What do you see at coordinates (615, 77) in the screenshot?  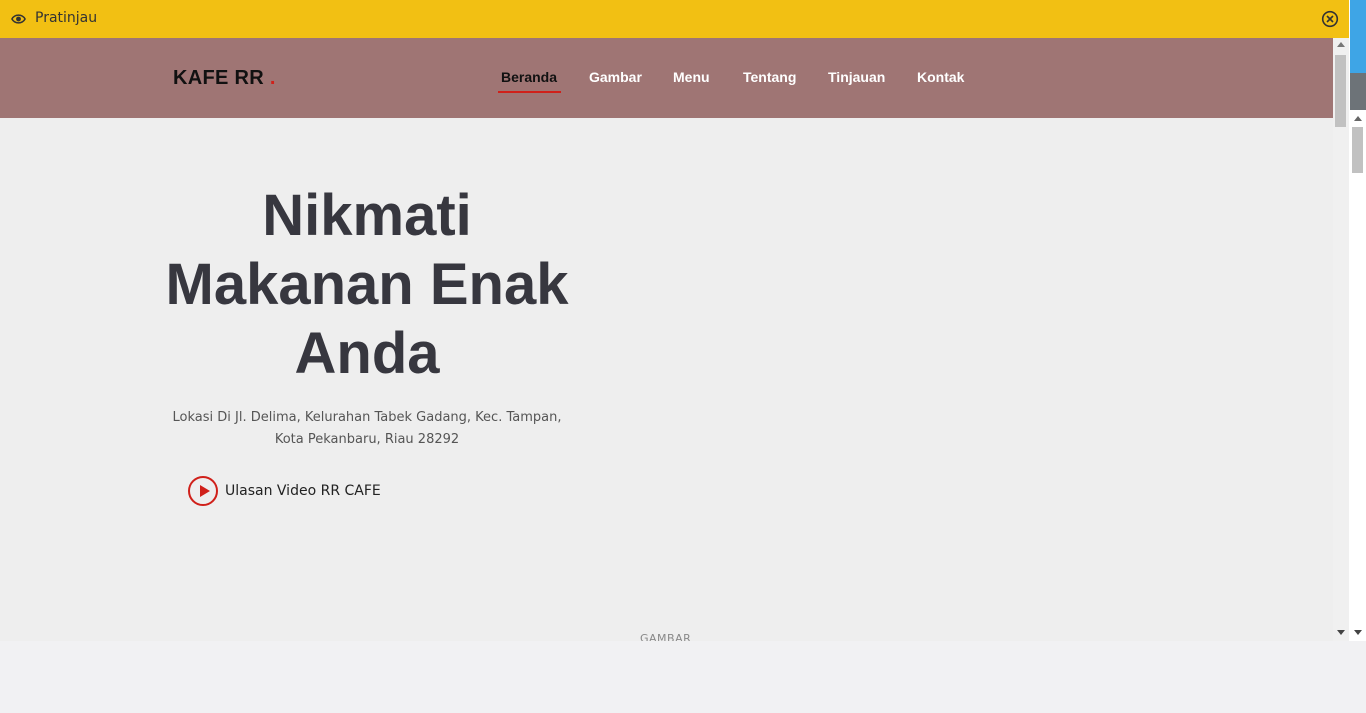 I see `nav-gambar: Gambar` at bounding box center [615, 77].